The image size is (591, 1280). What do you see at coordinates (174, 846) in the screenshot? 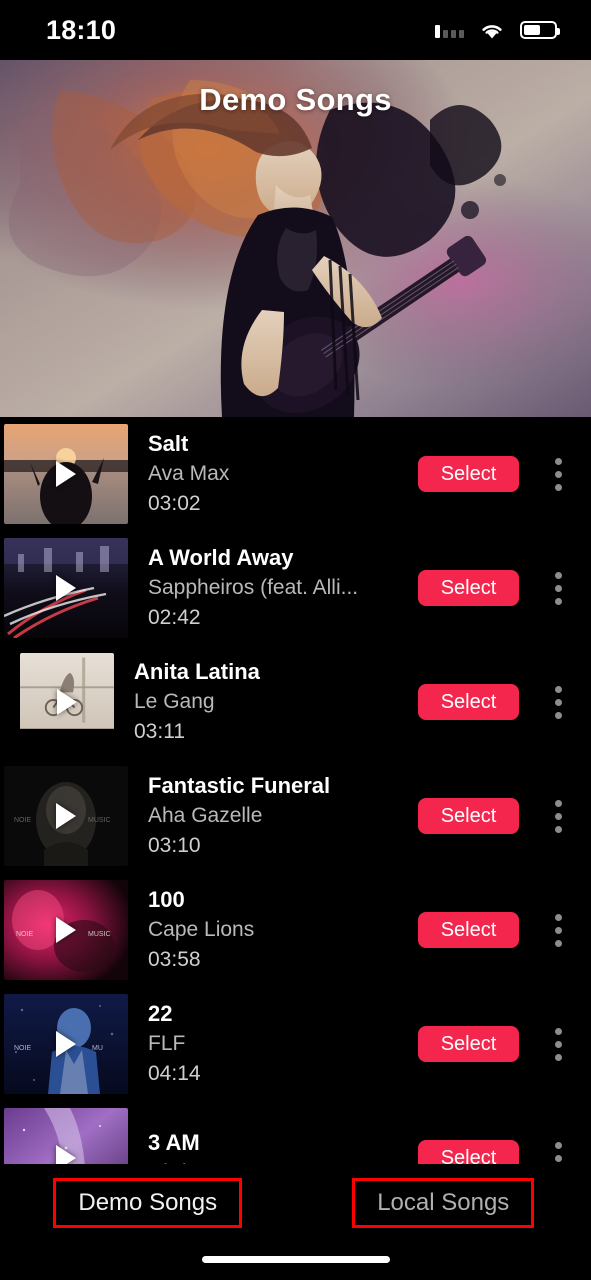
I see `song-duration: 03:10` at bounding box center [174, 846].